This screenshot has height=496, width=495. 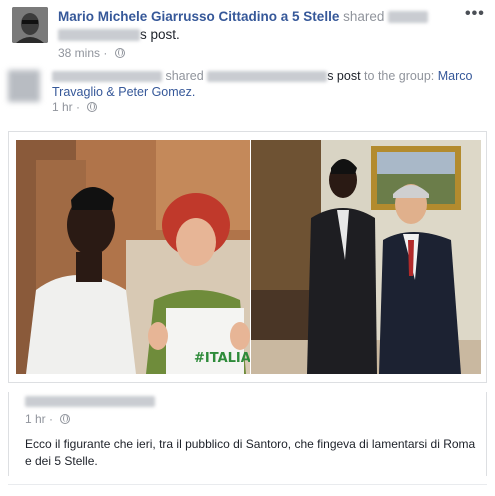 I want to click on comment-meta: 1 hr ·, so click(x=48, y=419).